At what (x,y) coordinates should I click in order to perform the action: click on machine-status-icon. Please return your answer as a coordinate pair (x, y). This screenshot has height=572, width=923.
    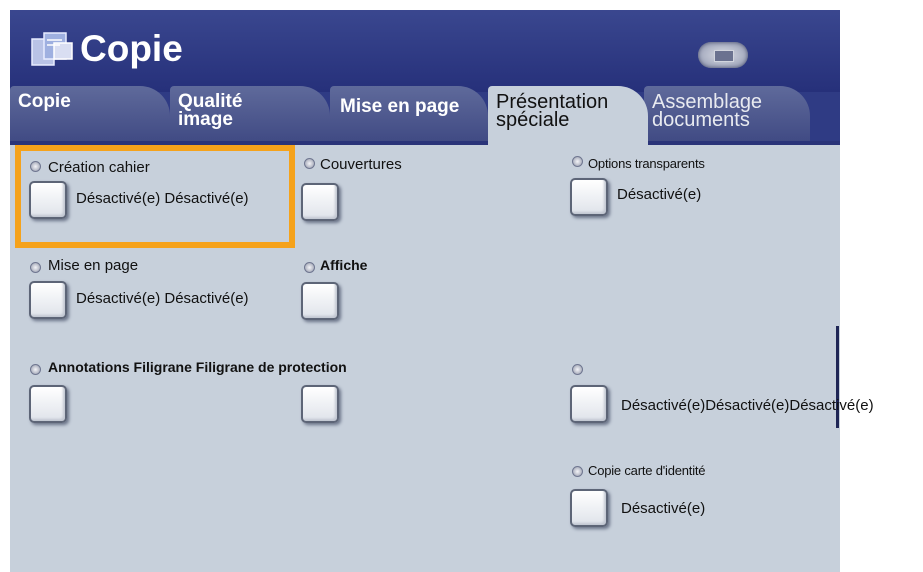
    Looking at the image, I should click on (723, 55).